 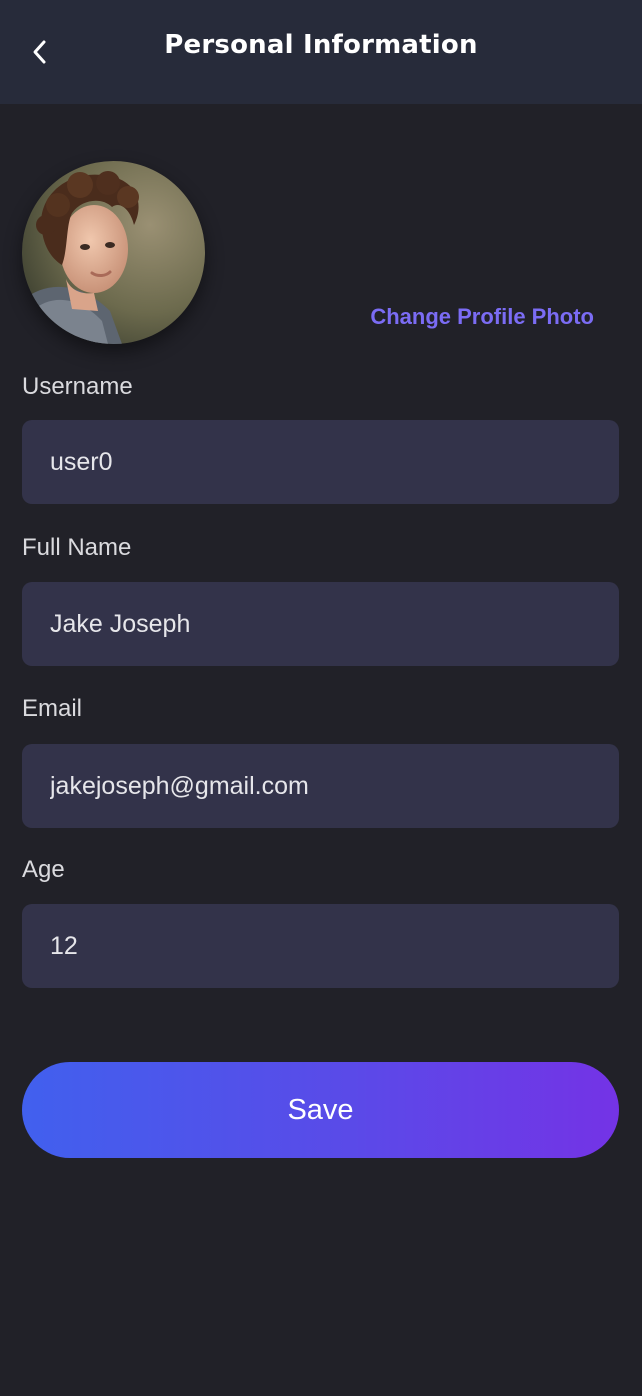 What do you see at coordinates (113, 252) in the screenshot?
I see `avatar` at bounding box center [113, 252].